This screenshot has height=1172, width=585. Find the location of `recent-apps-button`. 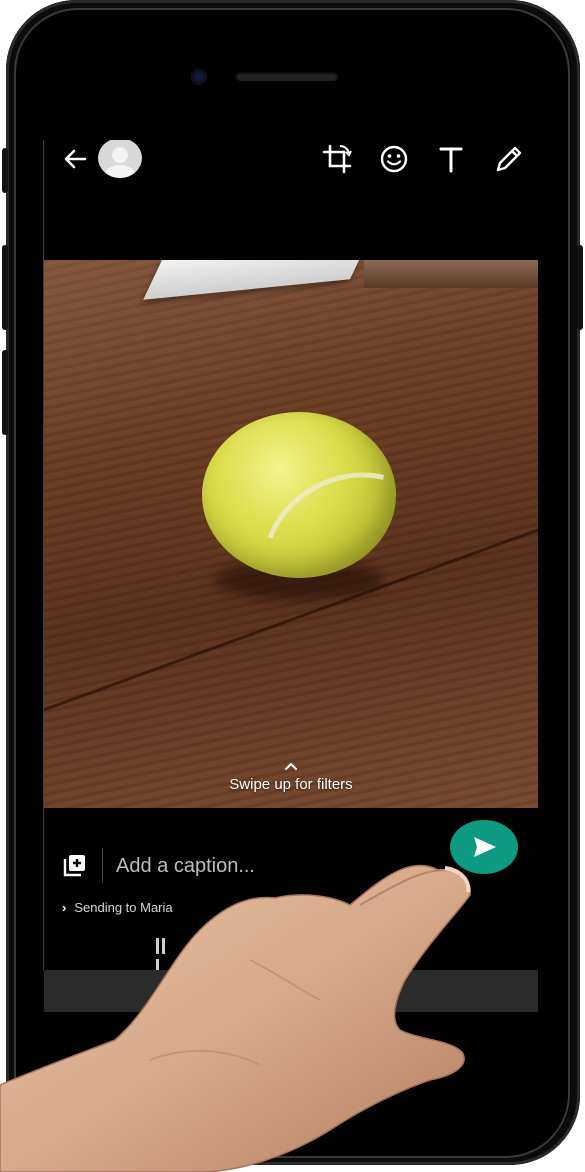

recent-apps-button is located at coordinates (164, 956).